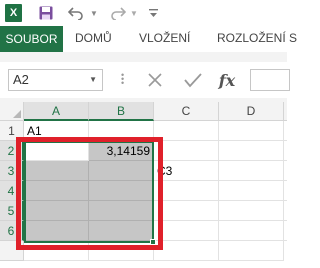 This screenshot has height=268, width=320. Describe the element at coordinates (121, 151) in the screenshot. I see `cell-b2: 3,14159` at that location.